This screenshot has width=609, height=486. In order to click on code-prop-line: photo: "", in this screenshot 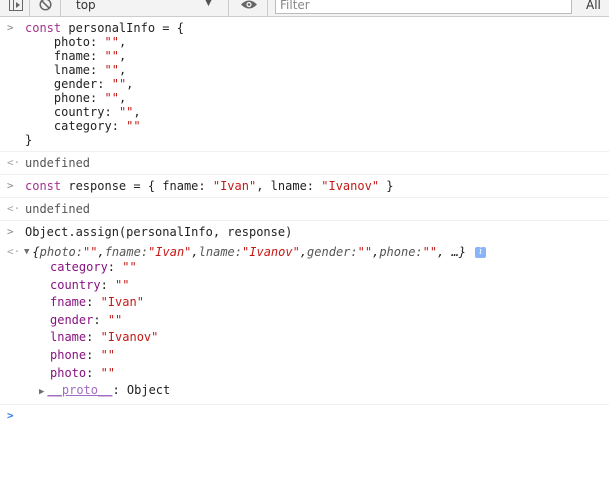, I will do `click(90, 42)`.